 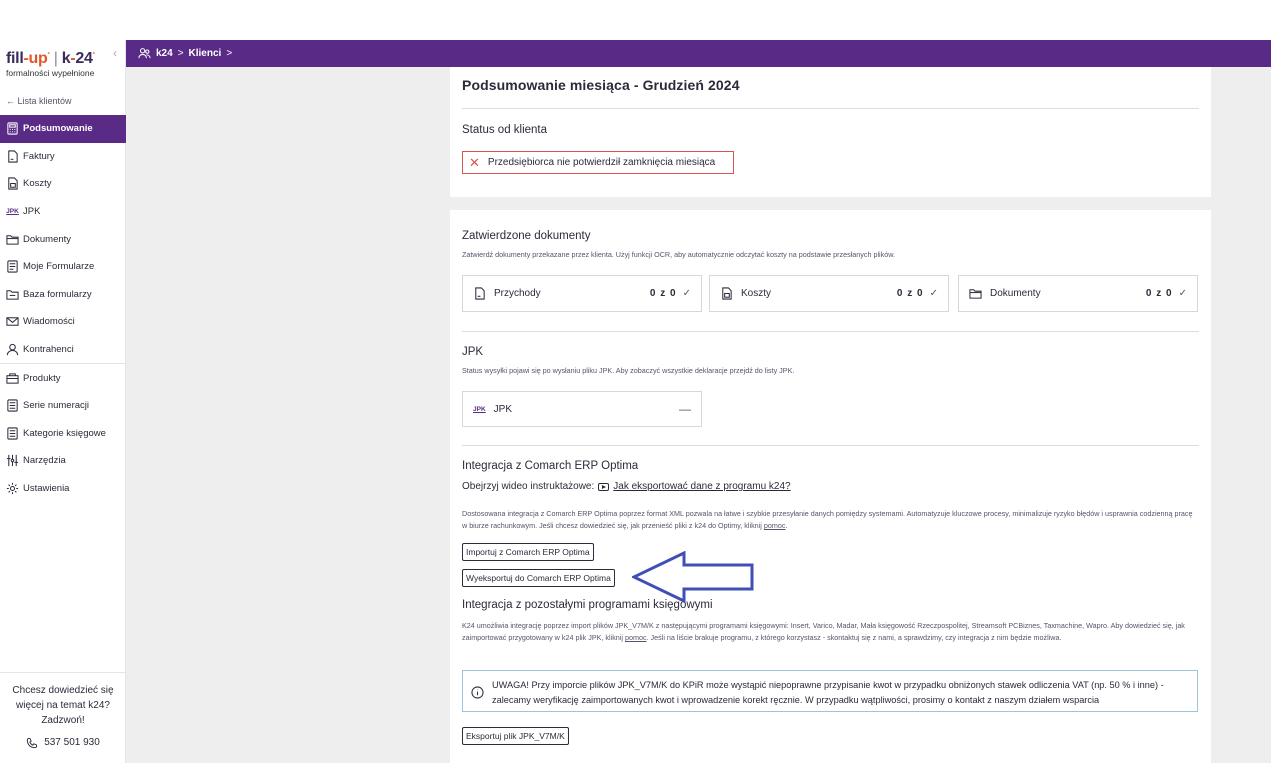 What do you see at coordinates (63, 690) in the screenshot?
I see `help-text-line1: Chcesz dowiedzieć się` at bounding box center [63, 690].